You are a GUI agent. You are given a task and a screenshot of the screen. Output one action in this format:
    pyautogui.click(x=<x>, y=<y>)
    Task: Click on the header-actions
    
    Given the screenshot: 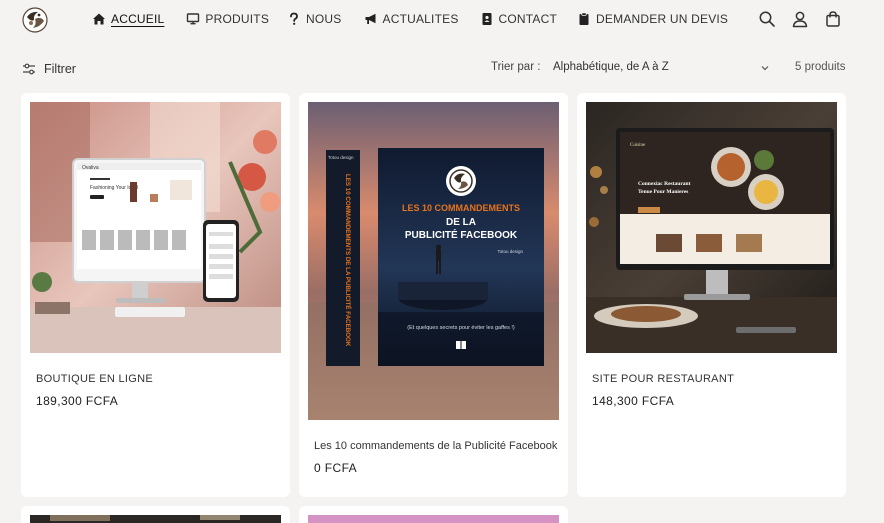 What is the action you would take?
    pyautogui.click(x=807, y=19)
    